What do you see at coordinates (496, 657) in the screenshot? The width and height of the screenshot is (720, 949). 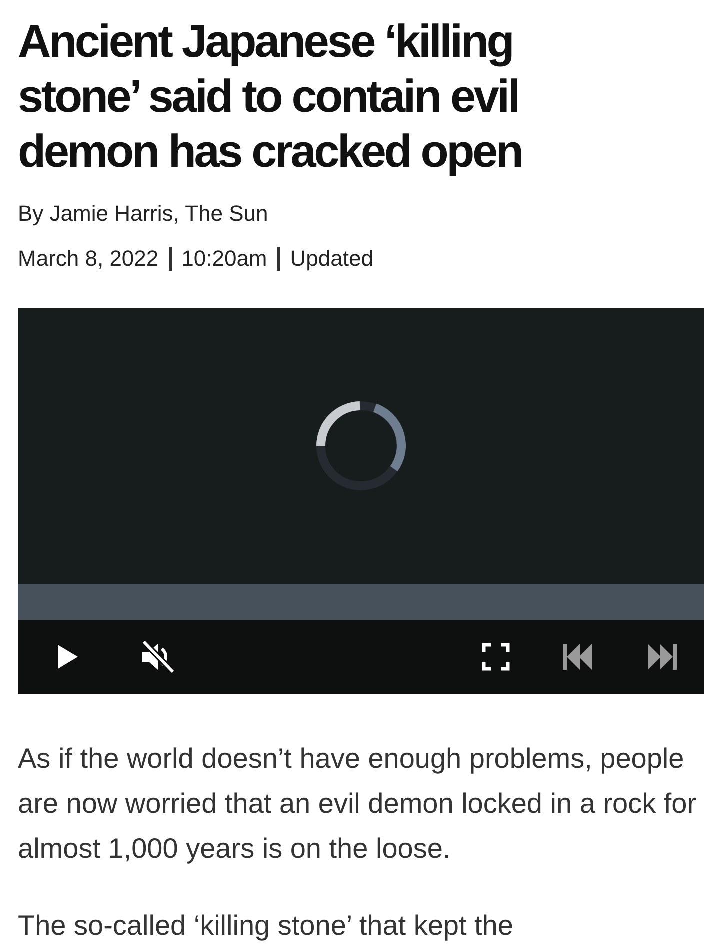 I see `fullscreen-button` at bounding box center [496, 657].